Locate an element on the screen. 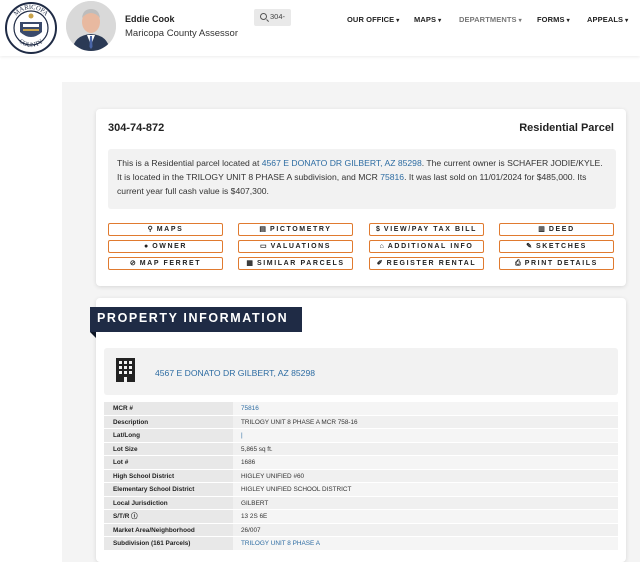 Image resolution: width=640 pixels, height=562 pixels. edit-icon: ✐ is located at coordinates (379, 263).